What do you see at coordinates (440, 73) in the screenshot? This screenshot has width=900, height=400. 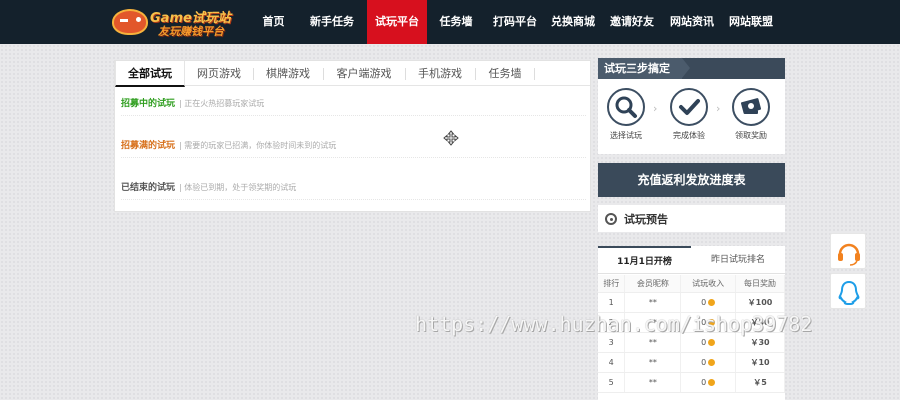 I see `tab-mobile-games: 手机游戏` at bounding box center [440, 73].